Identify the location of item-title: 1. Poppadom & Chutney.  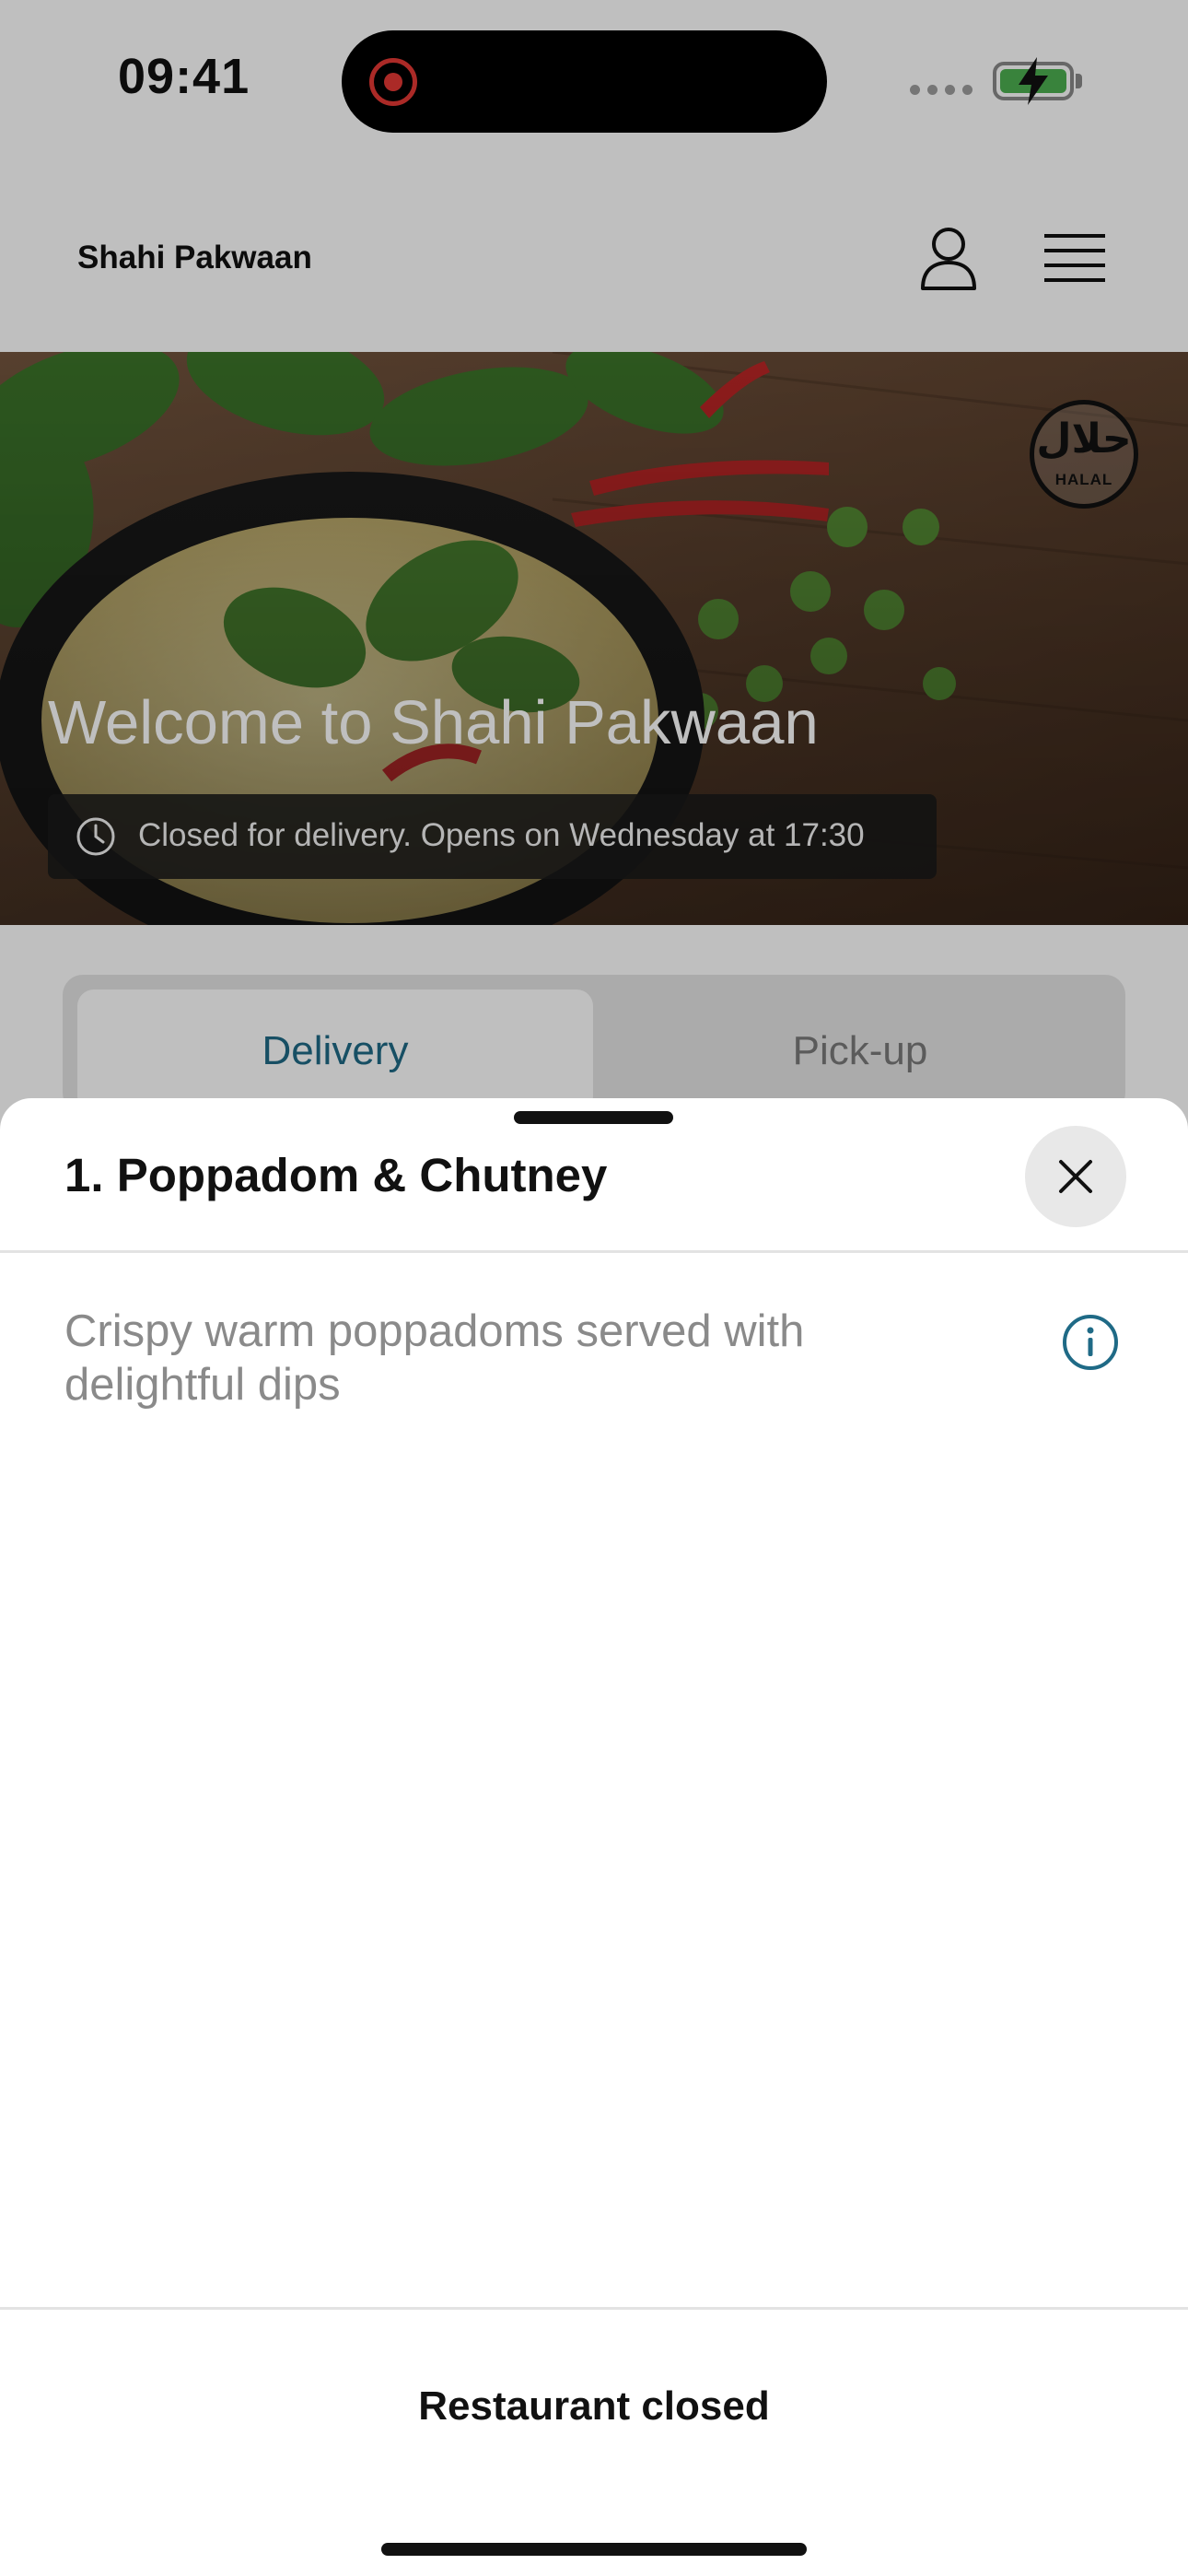
(336, 1175).